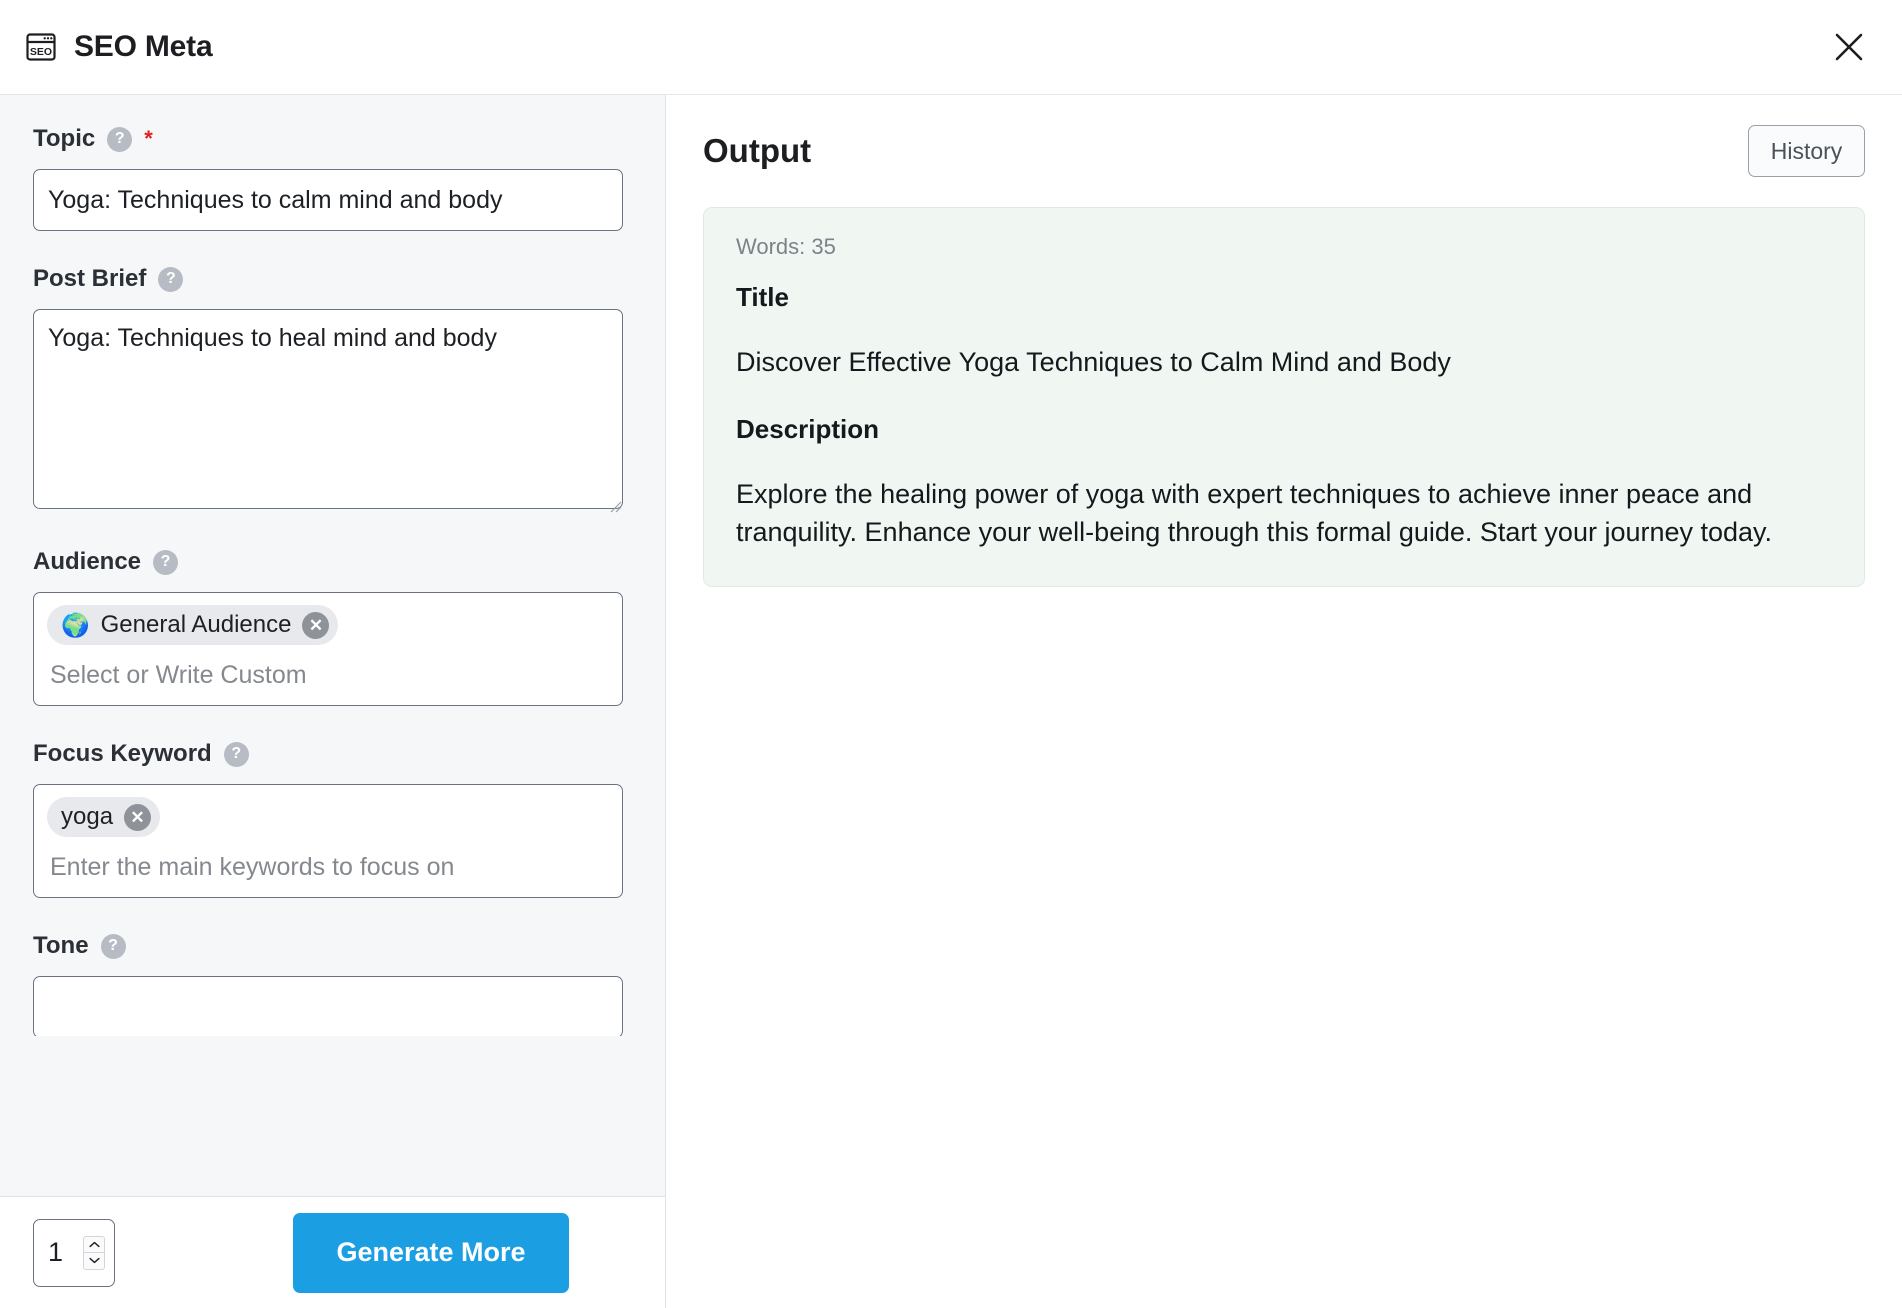  Describe the element at coordinates (332, 754) in the screenshot. I see `focus-keyword-label-row: Focus Keyword ?` at that location.